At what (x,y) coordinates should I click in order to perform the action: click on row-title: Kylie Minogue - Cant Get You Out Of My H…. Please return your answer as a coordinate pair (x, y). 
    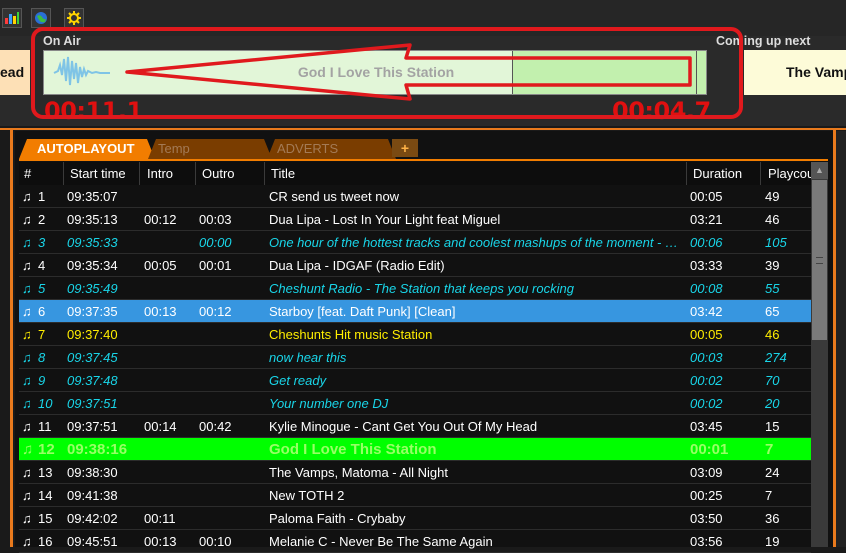
    Looking at the image, I should click on (403, 426).